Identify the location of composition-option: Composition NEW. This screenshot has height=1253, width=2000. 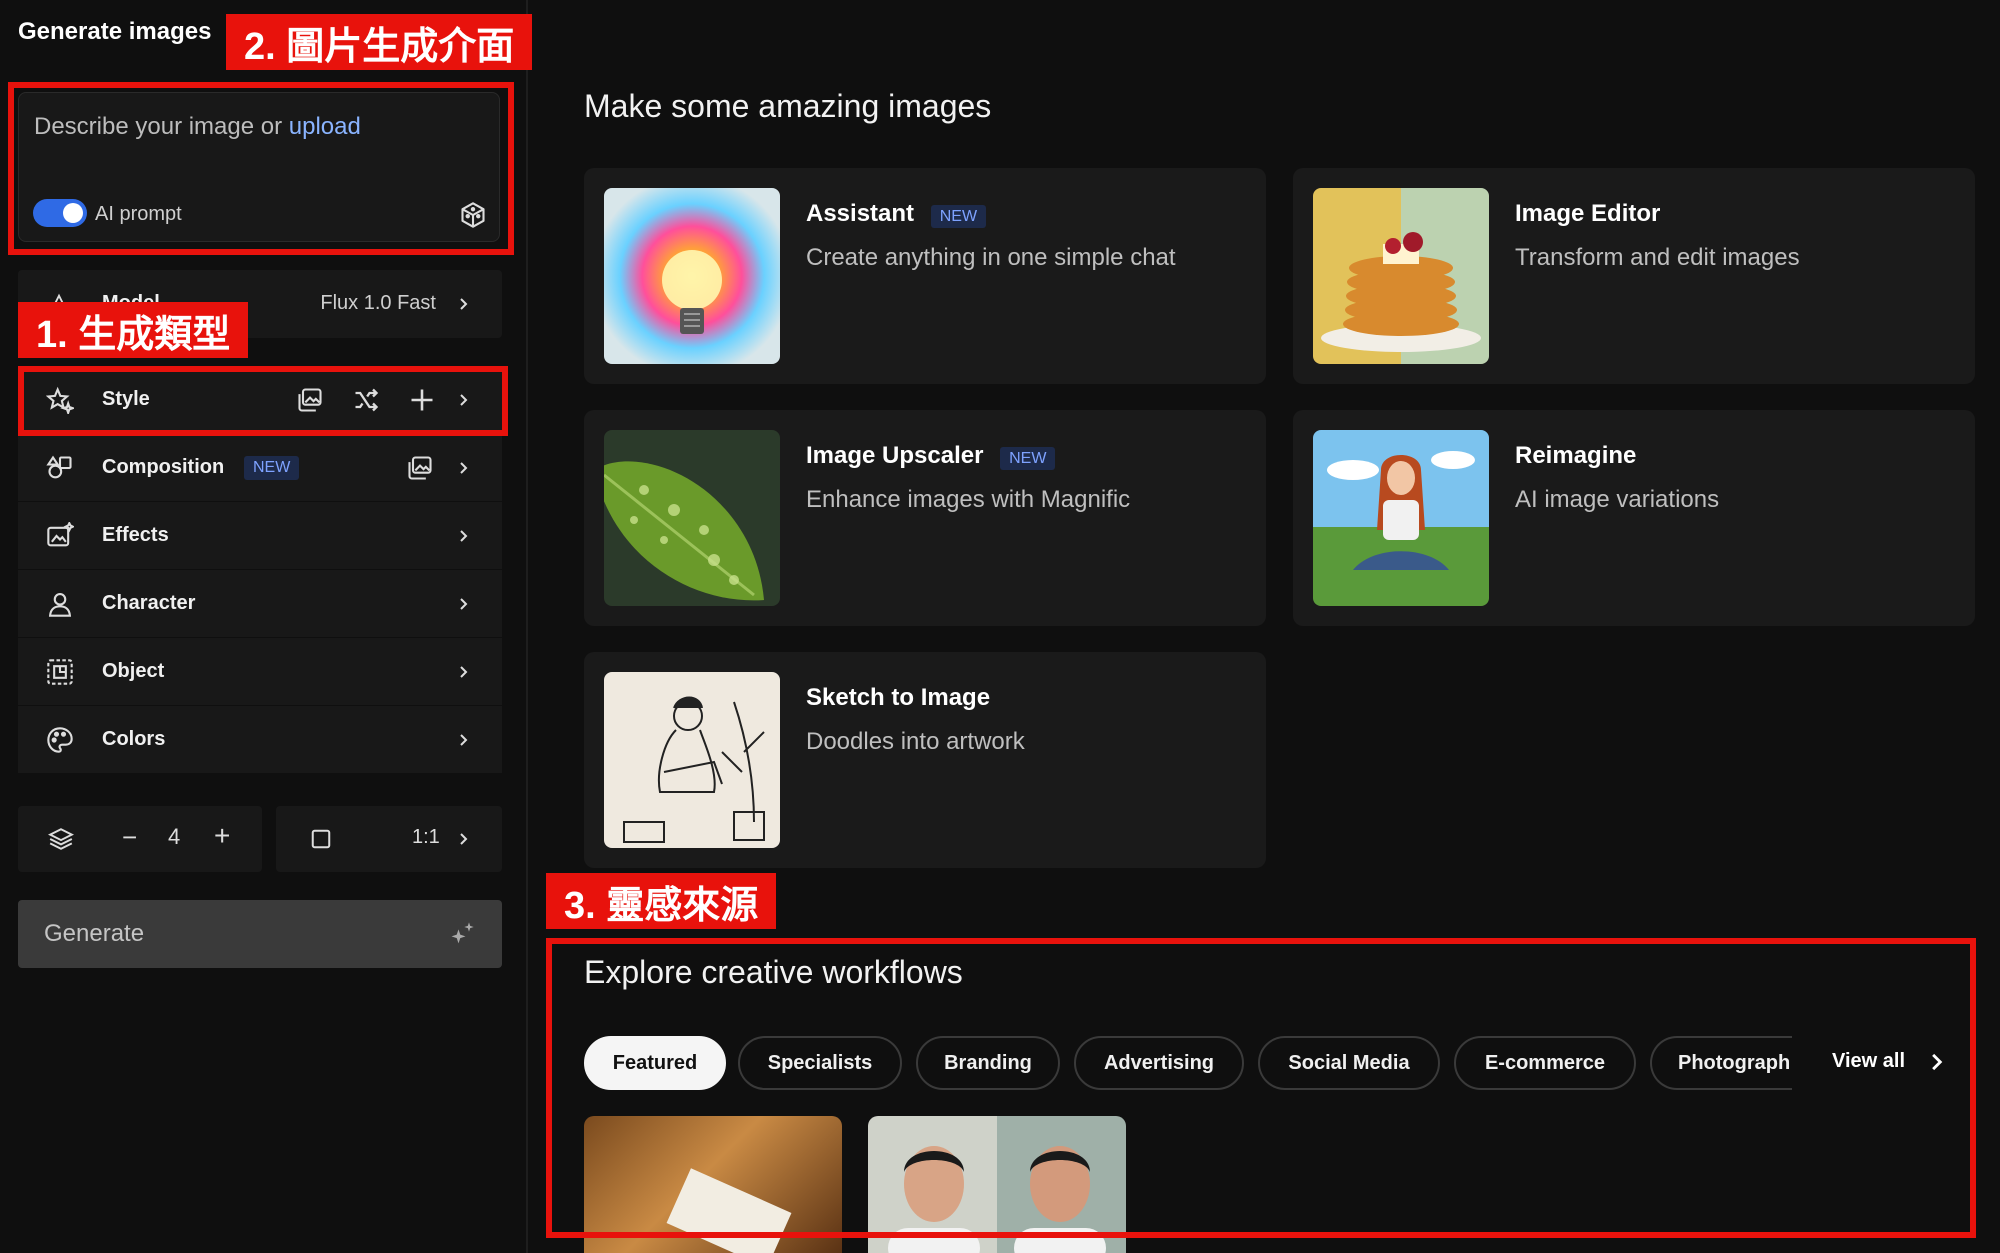
(260, 468).